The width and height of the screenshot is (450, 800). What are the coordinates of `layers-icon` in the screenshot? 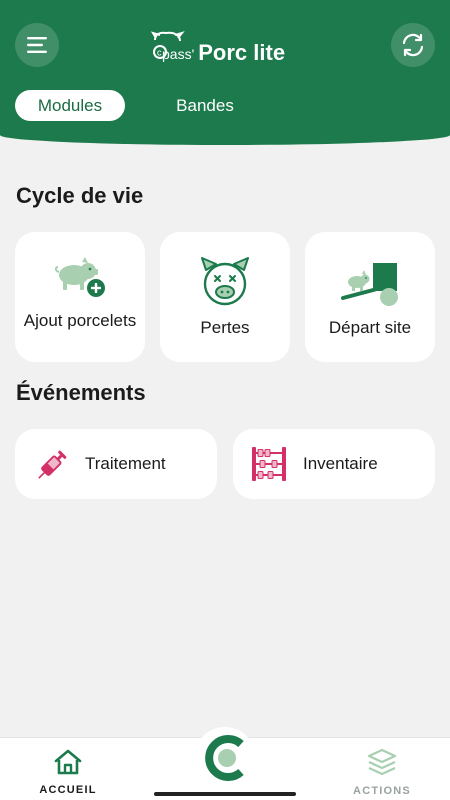 It's located at (382, 762).